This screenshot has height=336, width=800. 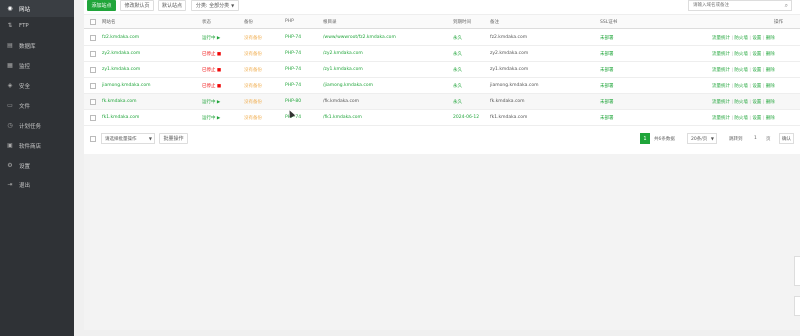 I want to click on jump-page-input: 1, so click(x=755, y=138).